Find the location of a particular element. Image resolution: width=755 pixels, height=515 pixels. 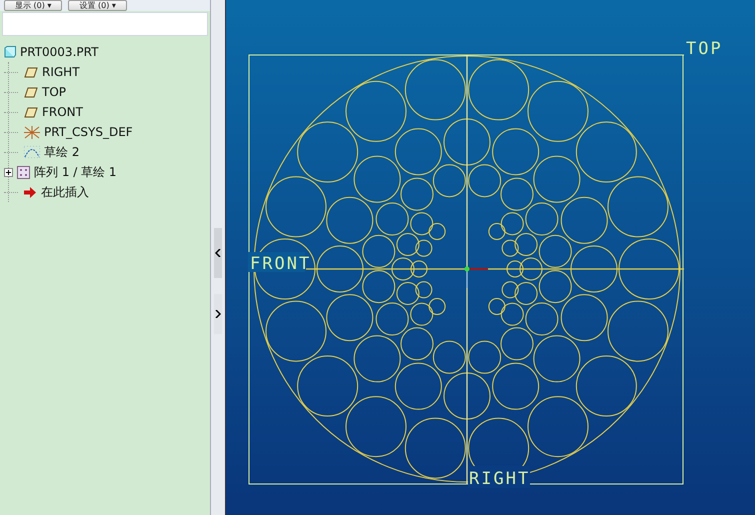

chevron-right-icon is located at coordinates (218, 314).